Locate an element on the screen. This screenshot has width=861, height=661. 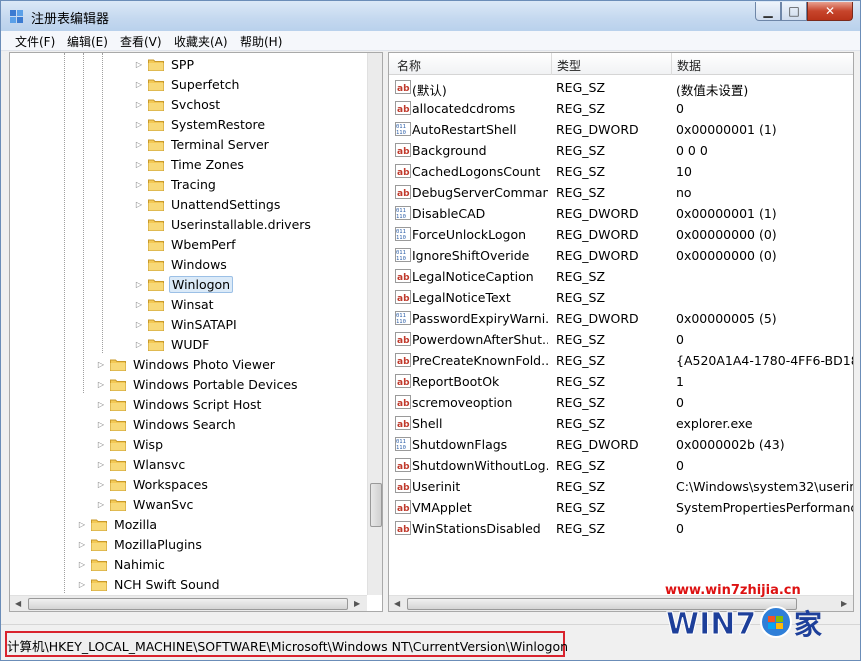
tree-item: ▷ WinSATAPI is located at coordinates (186, 324).